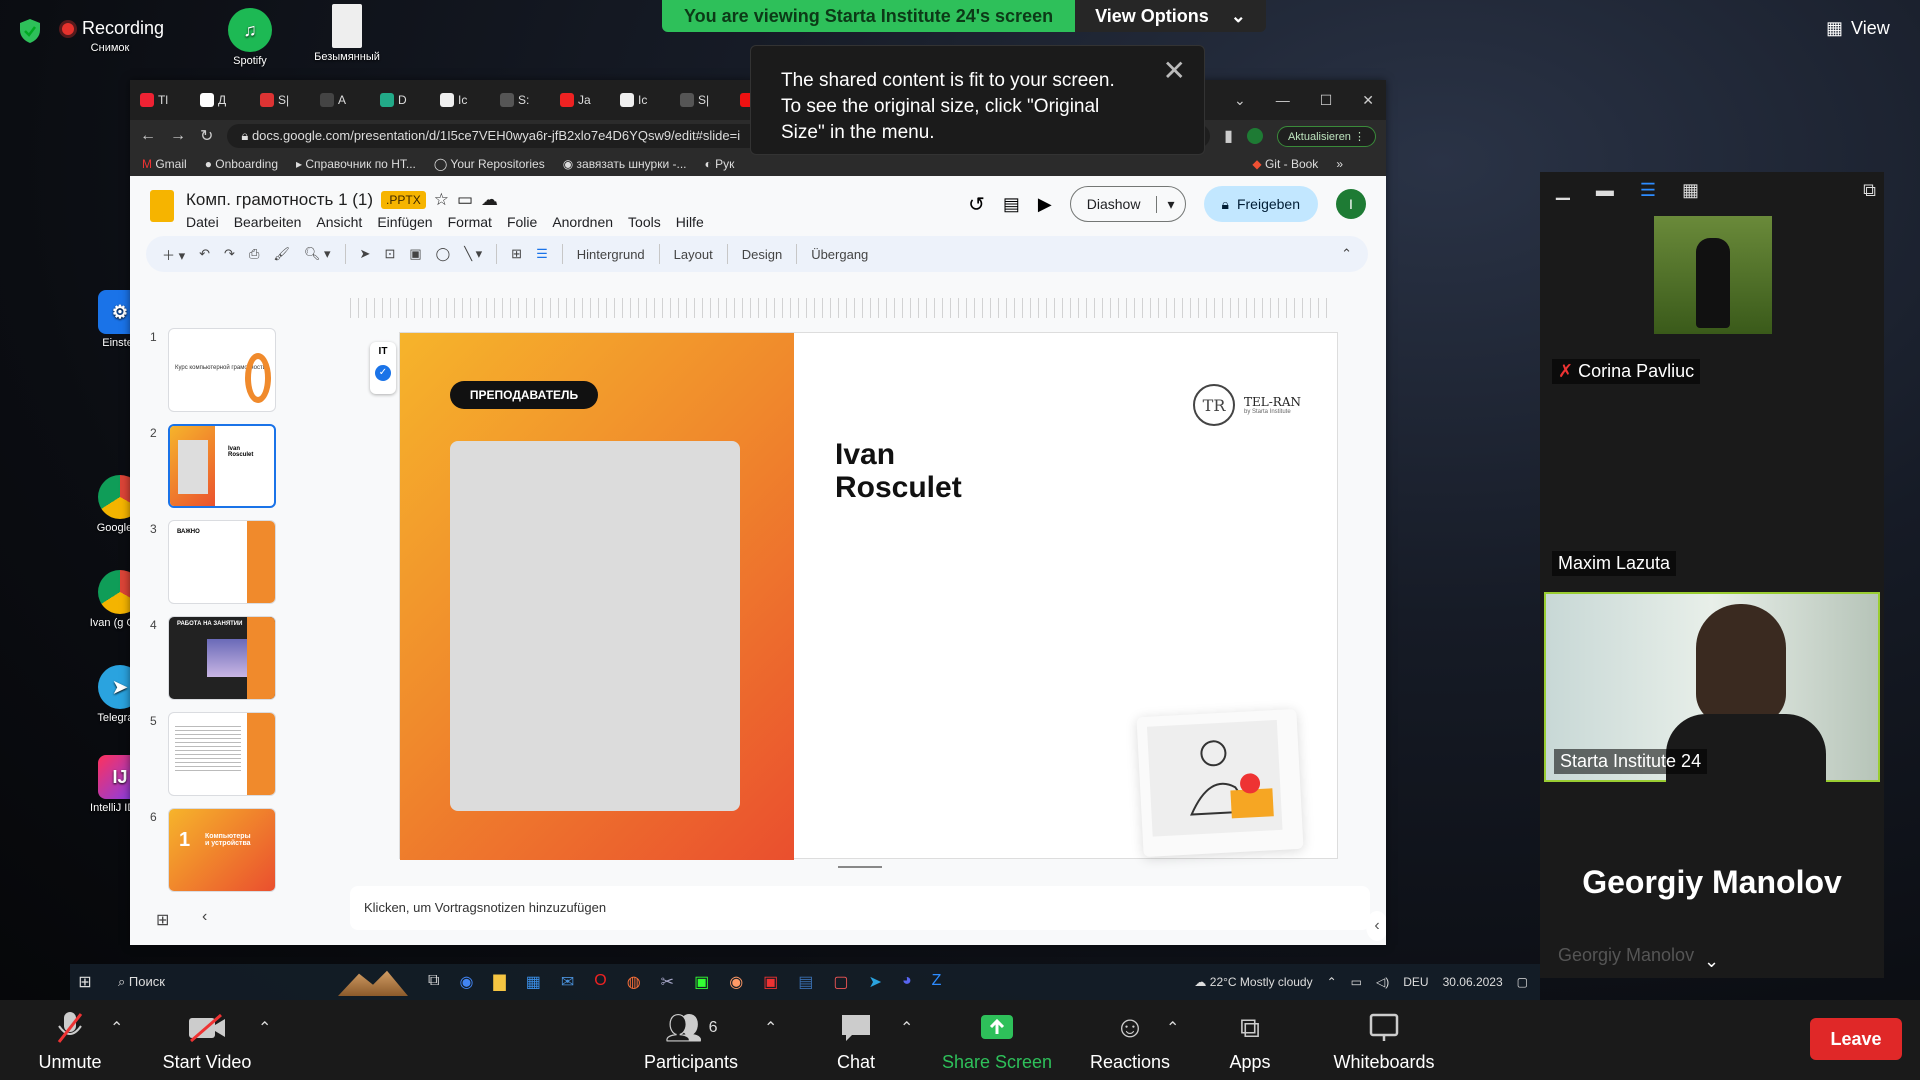 This screenshot has height=1080, width=1920. Describe the element at coordinates (907, 982) in the screenshot. I see `discord-icon: ◕` at that location.